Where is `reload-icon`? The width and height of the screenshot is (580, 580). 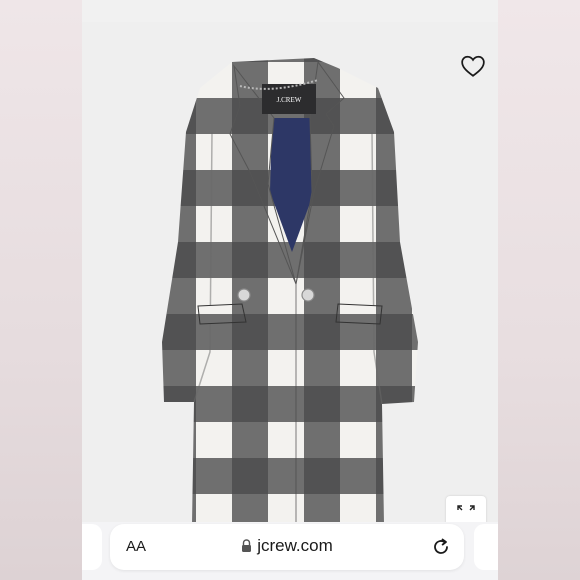 reload-icon is located at coordinates (441, 547).